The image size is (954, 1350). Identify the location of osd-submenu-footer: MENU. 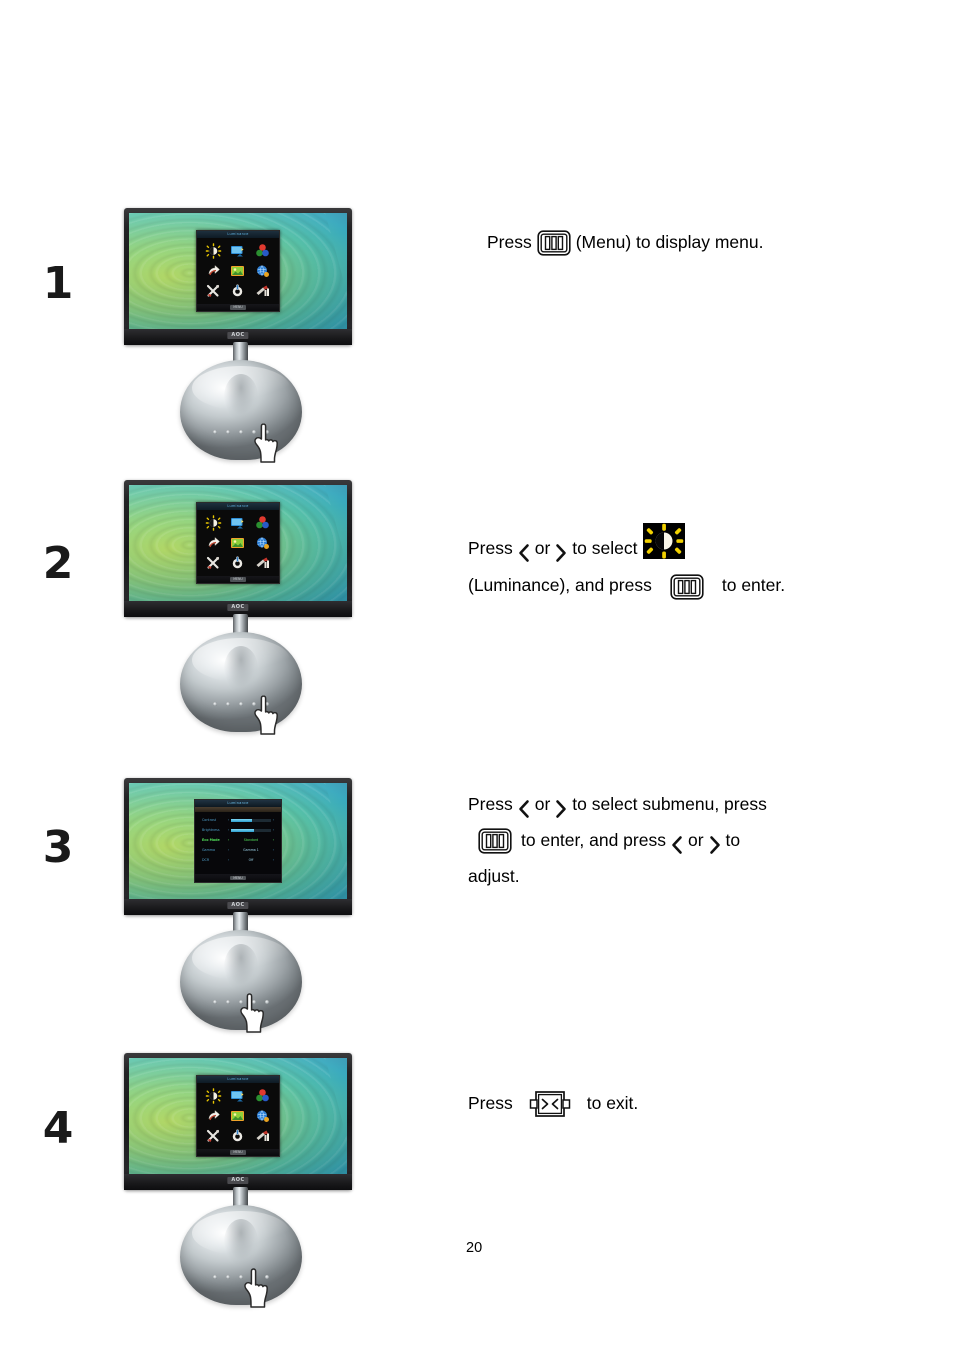
(238, 878).